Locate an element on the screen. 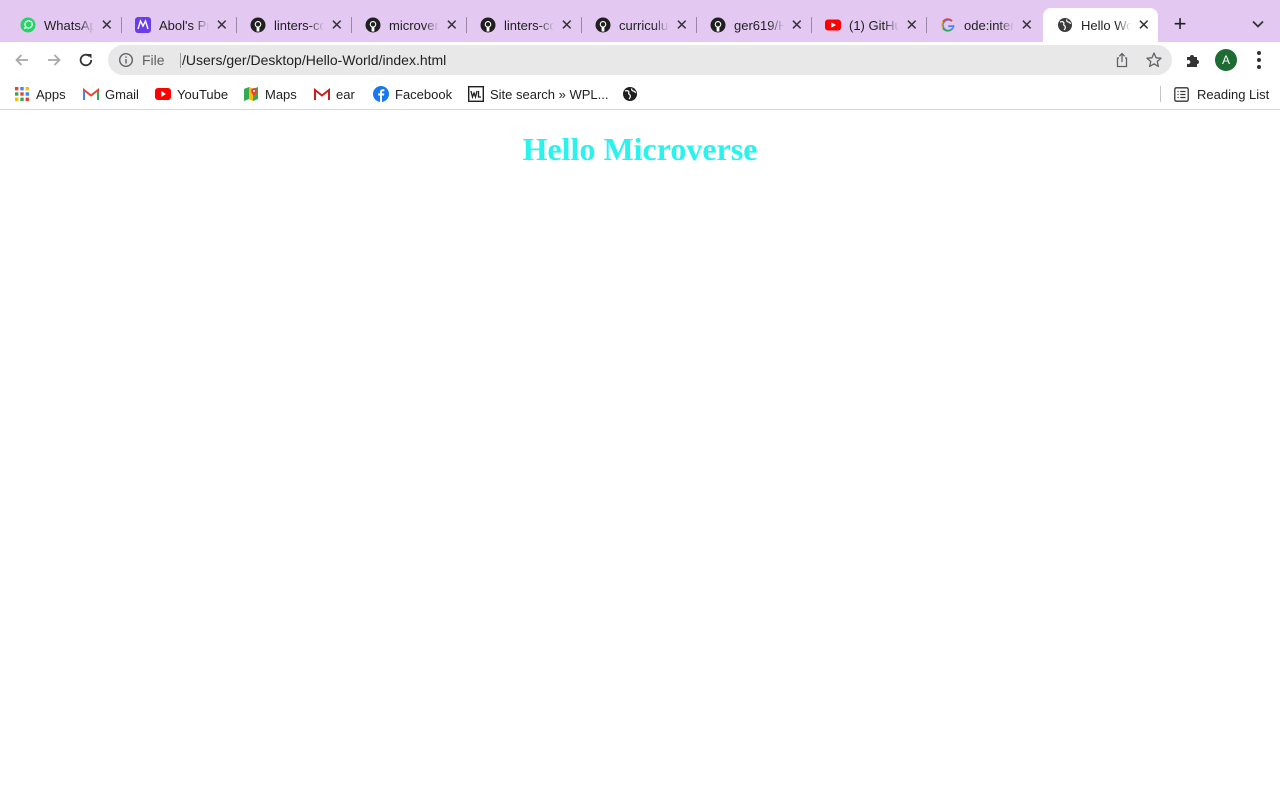 The width and height of the screenshot is (1280, 800). tab-google: ode:inter ✕ is located at coordinates (983, 25).